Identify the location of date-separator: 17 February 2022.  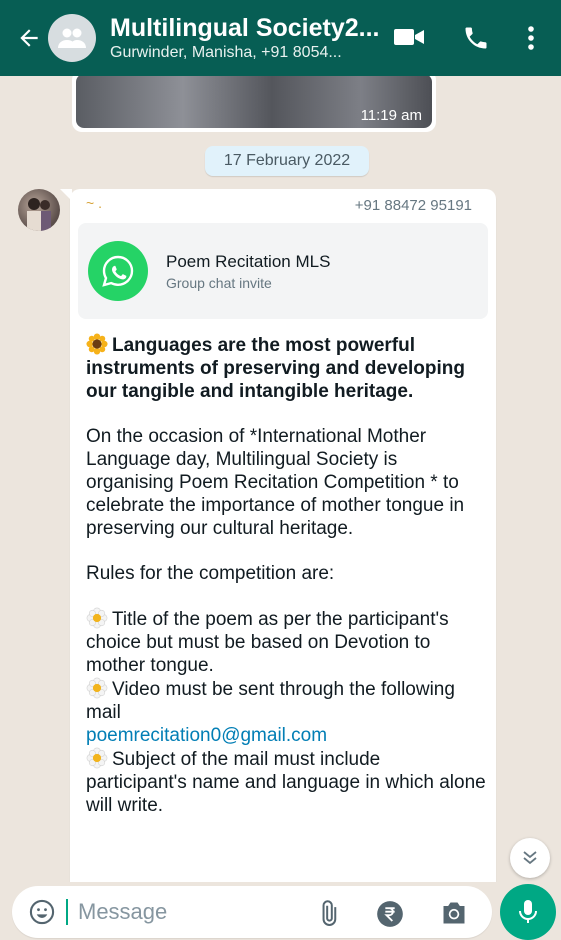
(287, 161).